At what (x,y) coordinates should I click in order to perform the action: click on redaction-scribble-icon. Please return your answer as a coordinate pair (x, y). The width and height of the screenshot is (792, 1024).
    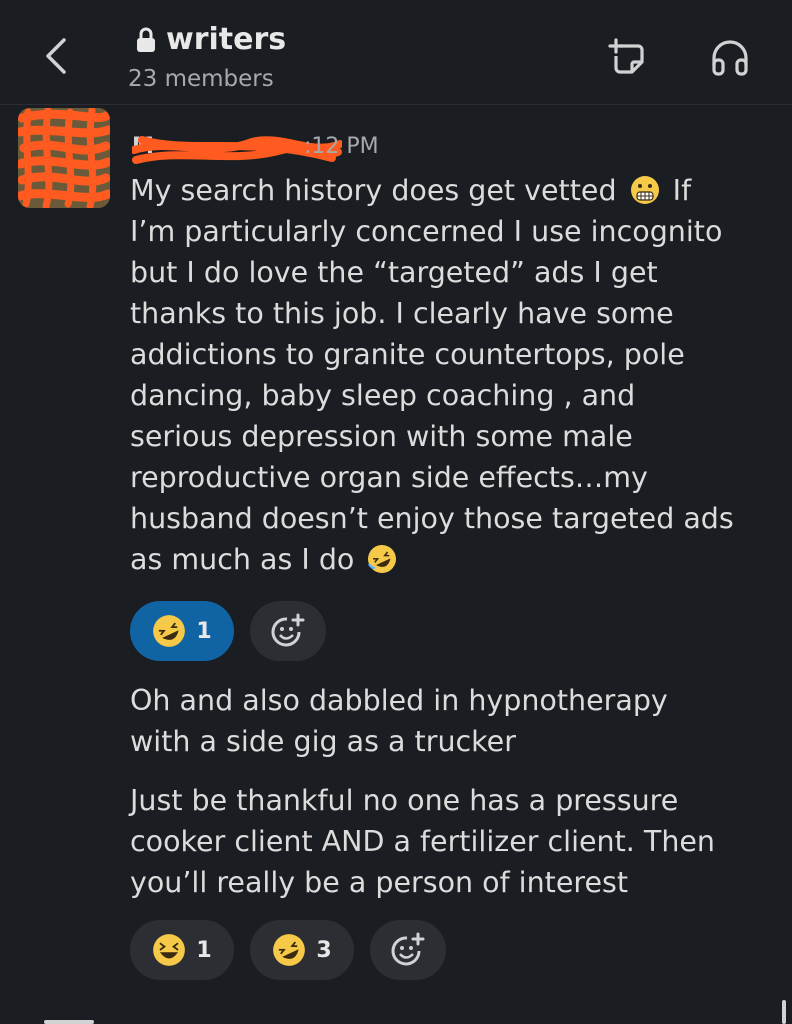
    Looking at the image, I should click on (64, 158).